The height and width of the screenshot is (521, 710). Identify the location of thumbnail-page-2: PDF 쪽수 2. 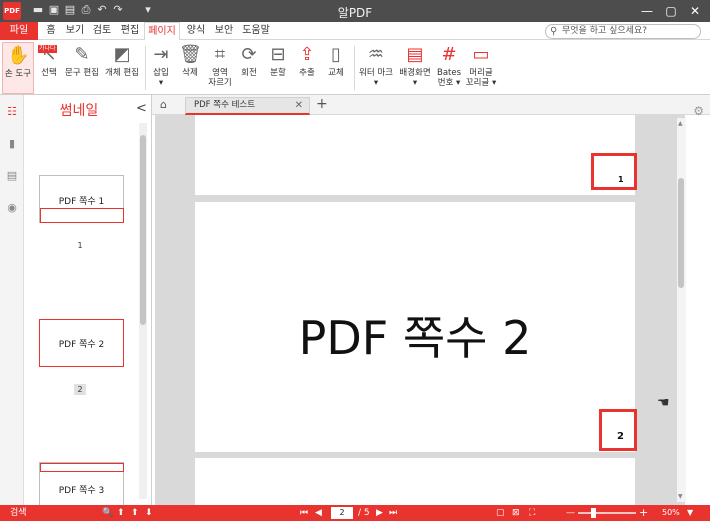
(81, 343).